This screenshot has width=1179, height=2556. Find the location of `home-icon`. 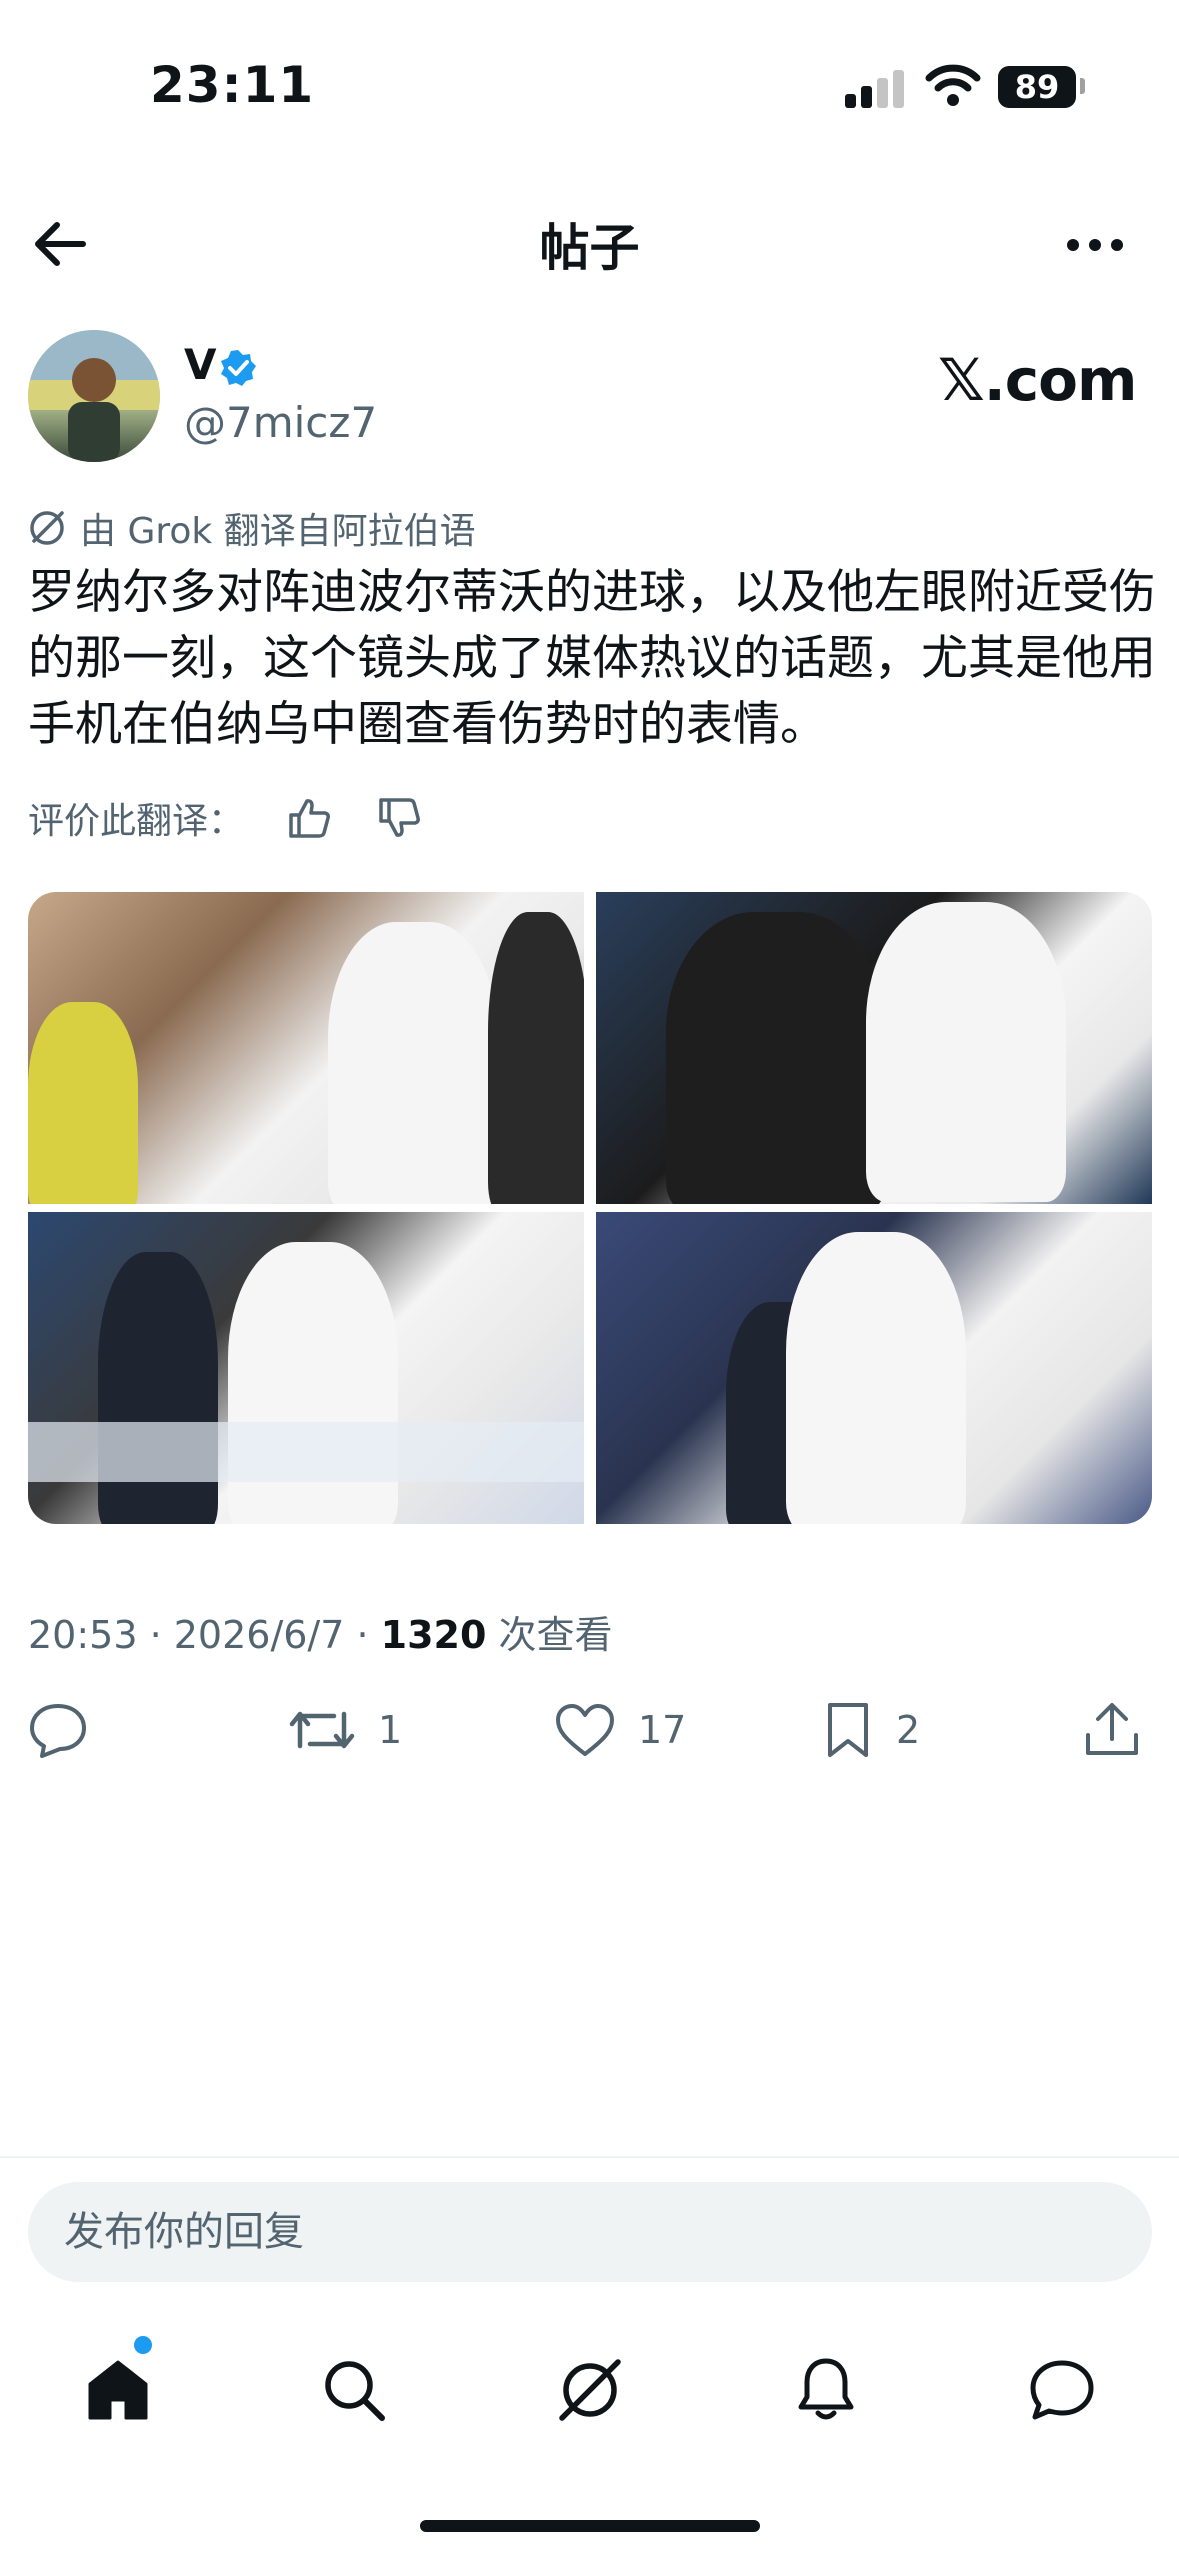

home-icon is located at coordinates (118, 2390).